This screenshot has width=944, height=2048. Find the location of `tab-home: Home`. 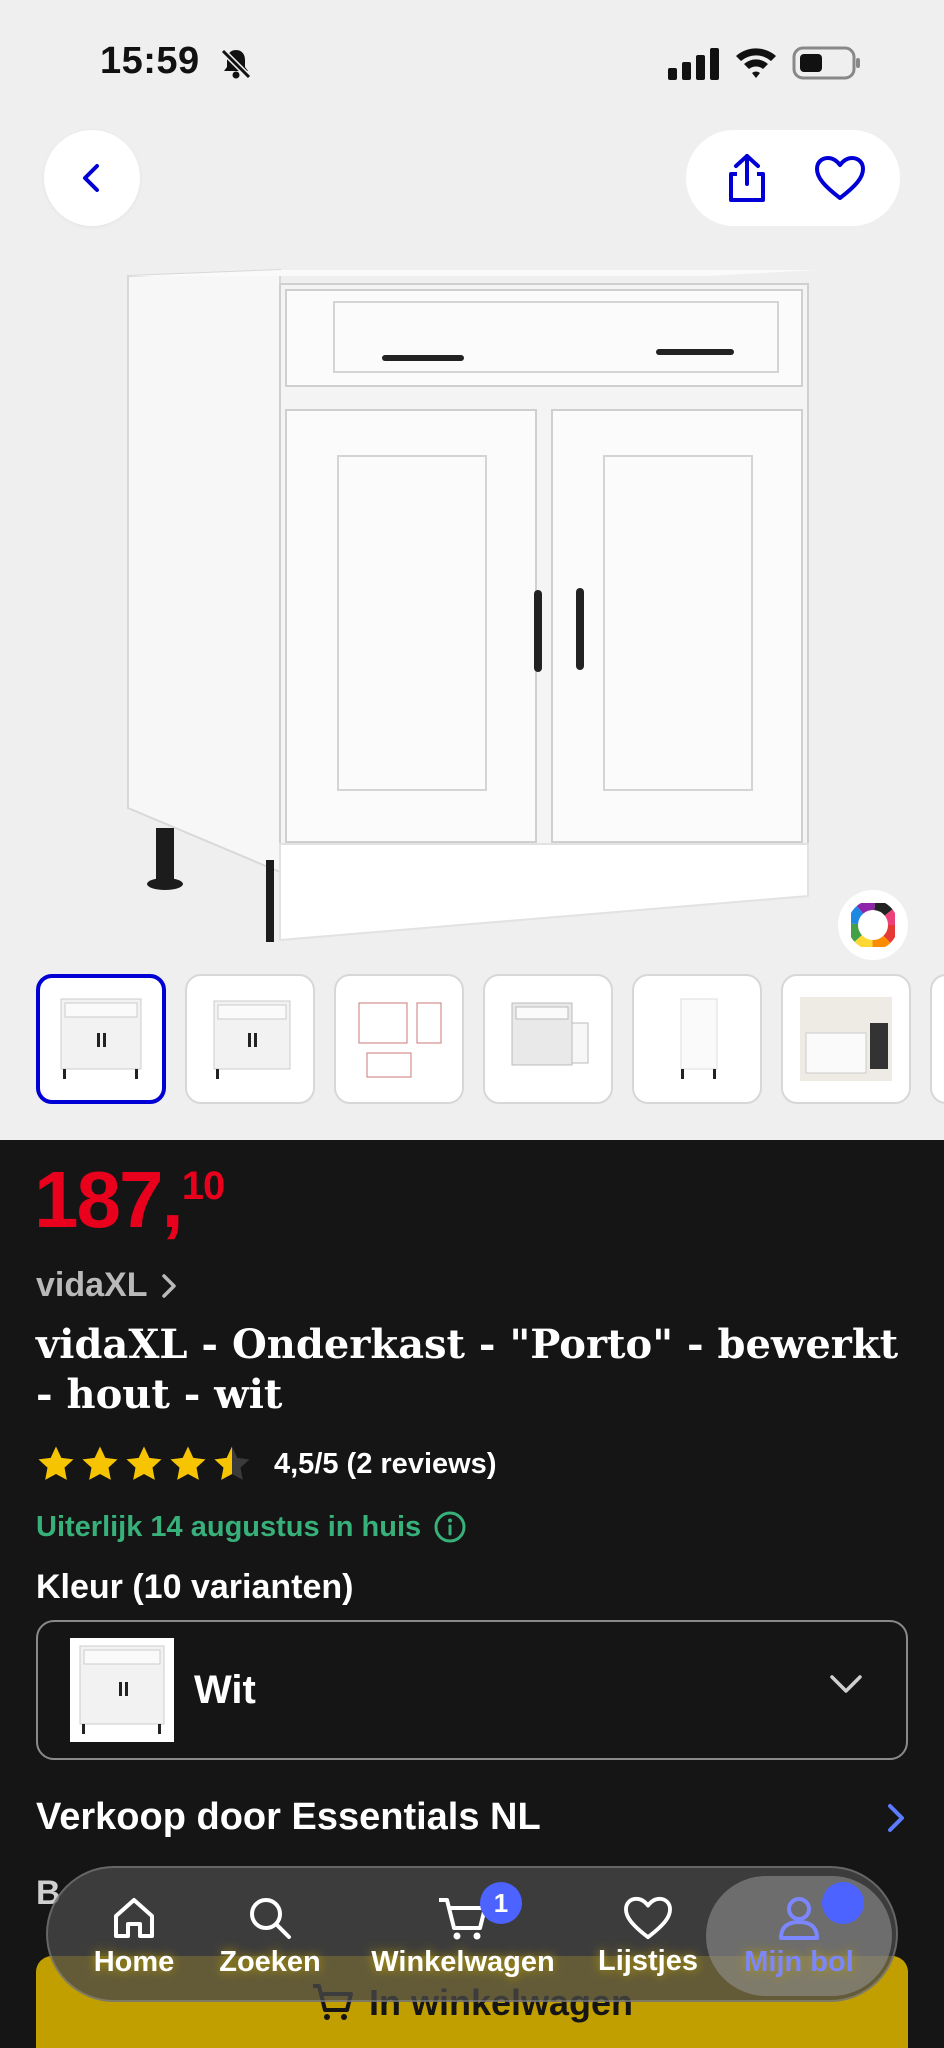

tab-home: Home is located at coordinates (134, 1936).